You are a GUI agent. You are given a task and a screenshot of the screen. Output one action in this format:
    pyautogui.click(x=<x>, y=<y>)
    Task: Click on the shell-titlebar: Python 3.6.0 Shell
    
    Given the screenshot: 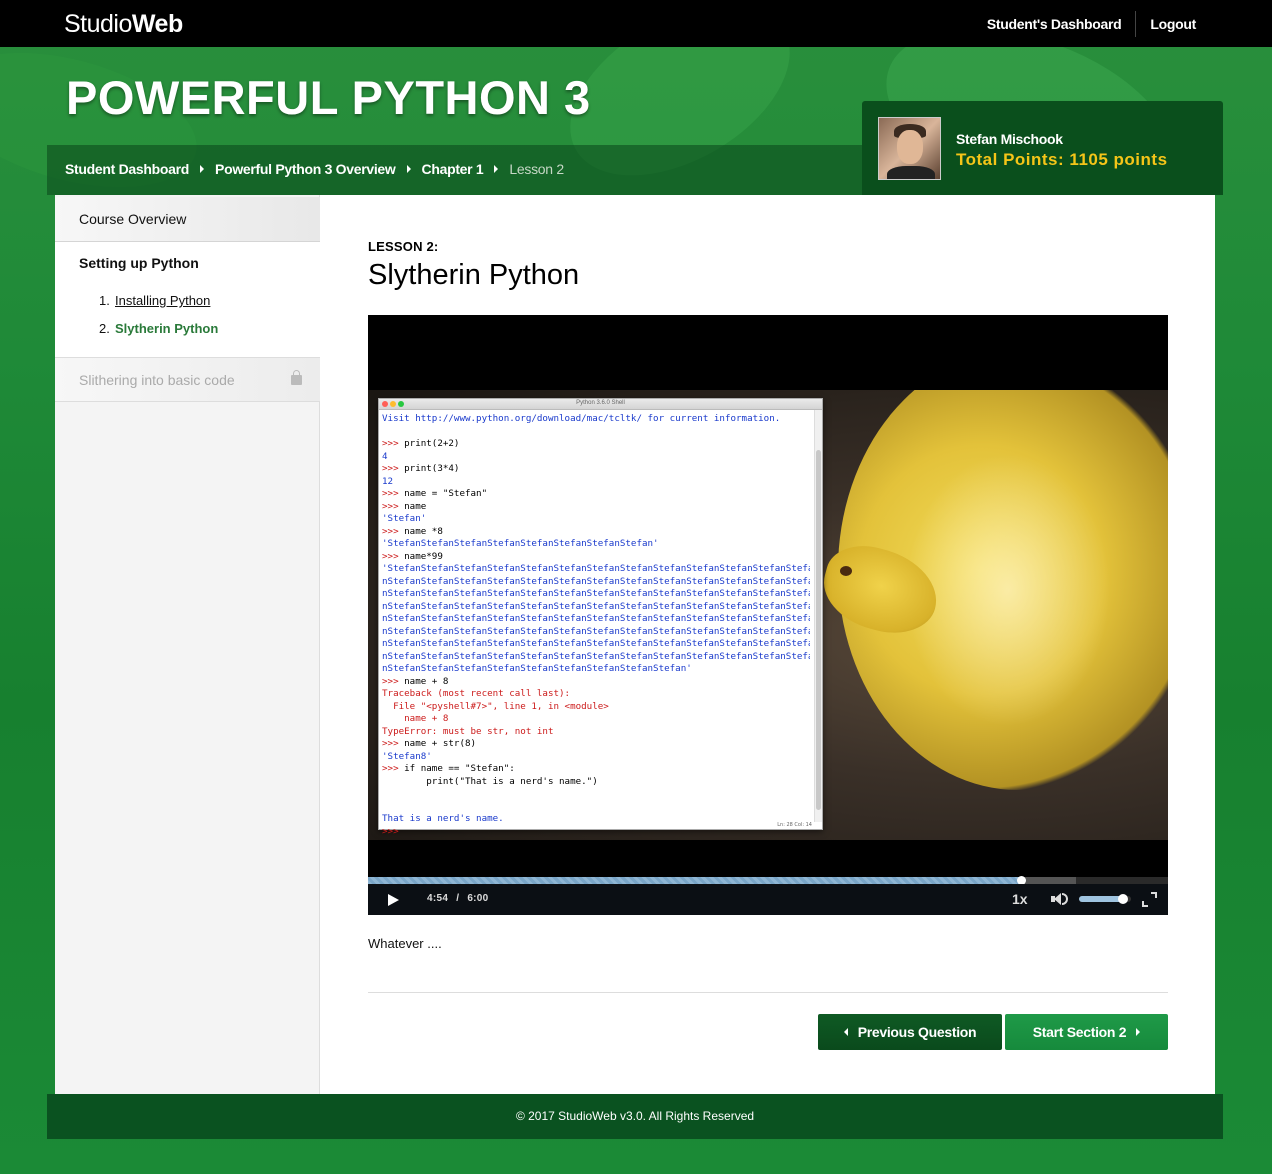 What is the action you would take?
    pyautogui.click(x=600, y=404)
    